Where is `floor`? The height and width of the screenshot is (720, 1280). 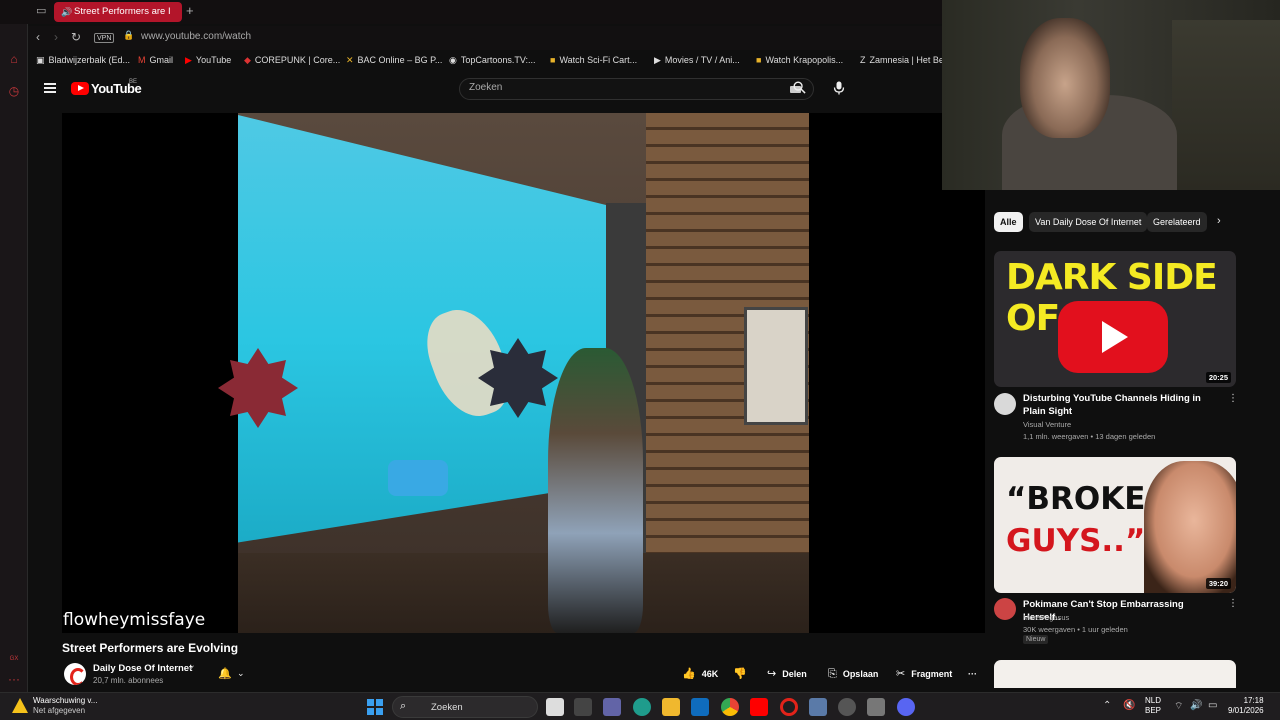
floor is located at coordinates (523, 593).